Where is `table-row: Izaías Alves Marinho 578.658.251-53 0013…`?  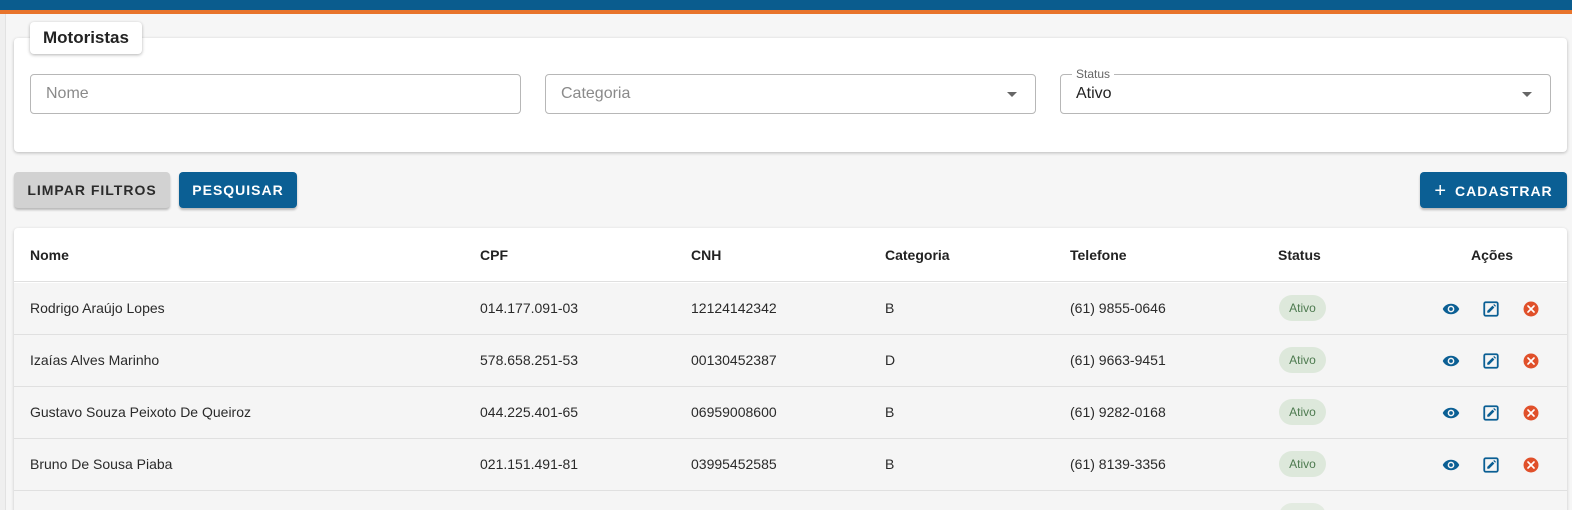 table-row: Izaías Alves Marinho 578.658.251-53 0013… is located at coordinates (790, 361).